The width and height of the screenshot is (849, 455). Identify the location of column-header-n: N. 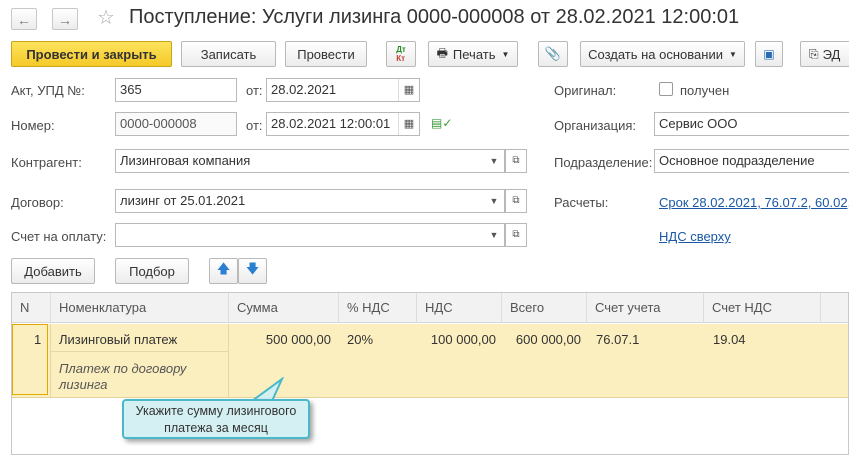
(31, 308).